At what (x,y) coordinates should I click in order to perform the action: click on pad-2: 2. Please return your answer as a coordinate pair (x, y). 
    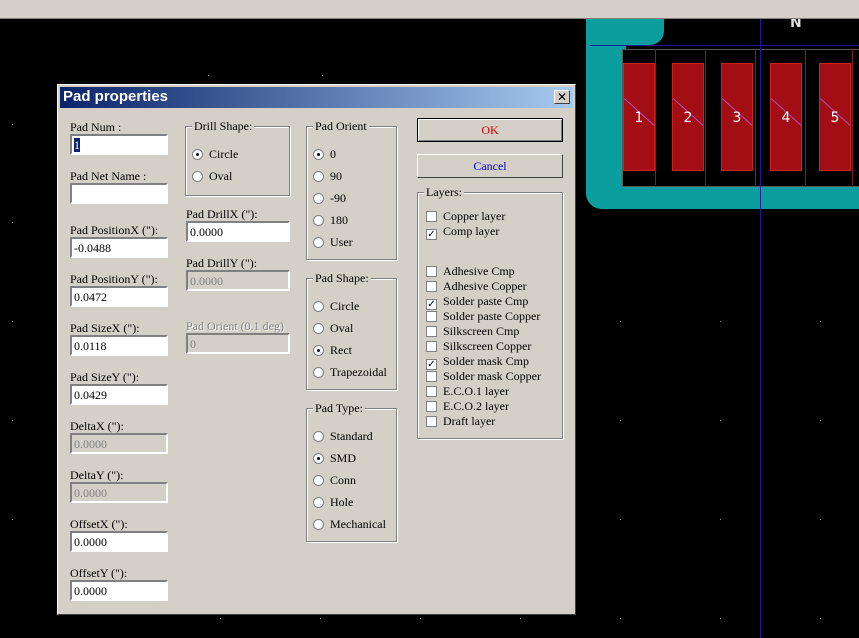
    Looking at the image, I should click on (688, 117).